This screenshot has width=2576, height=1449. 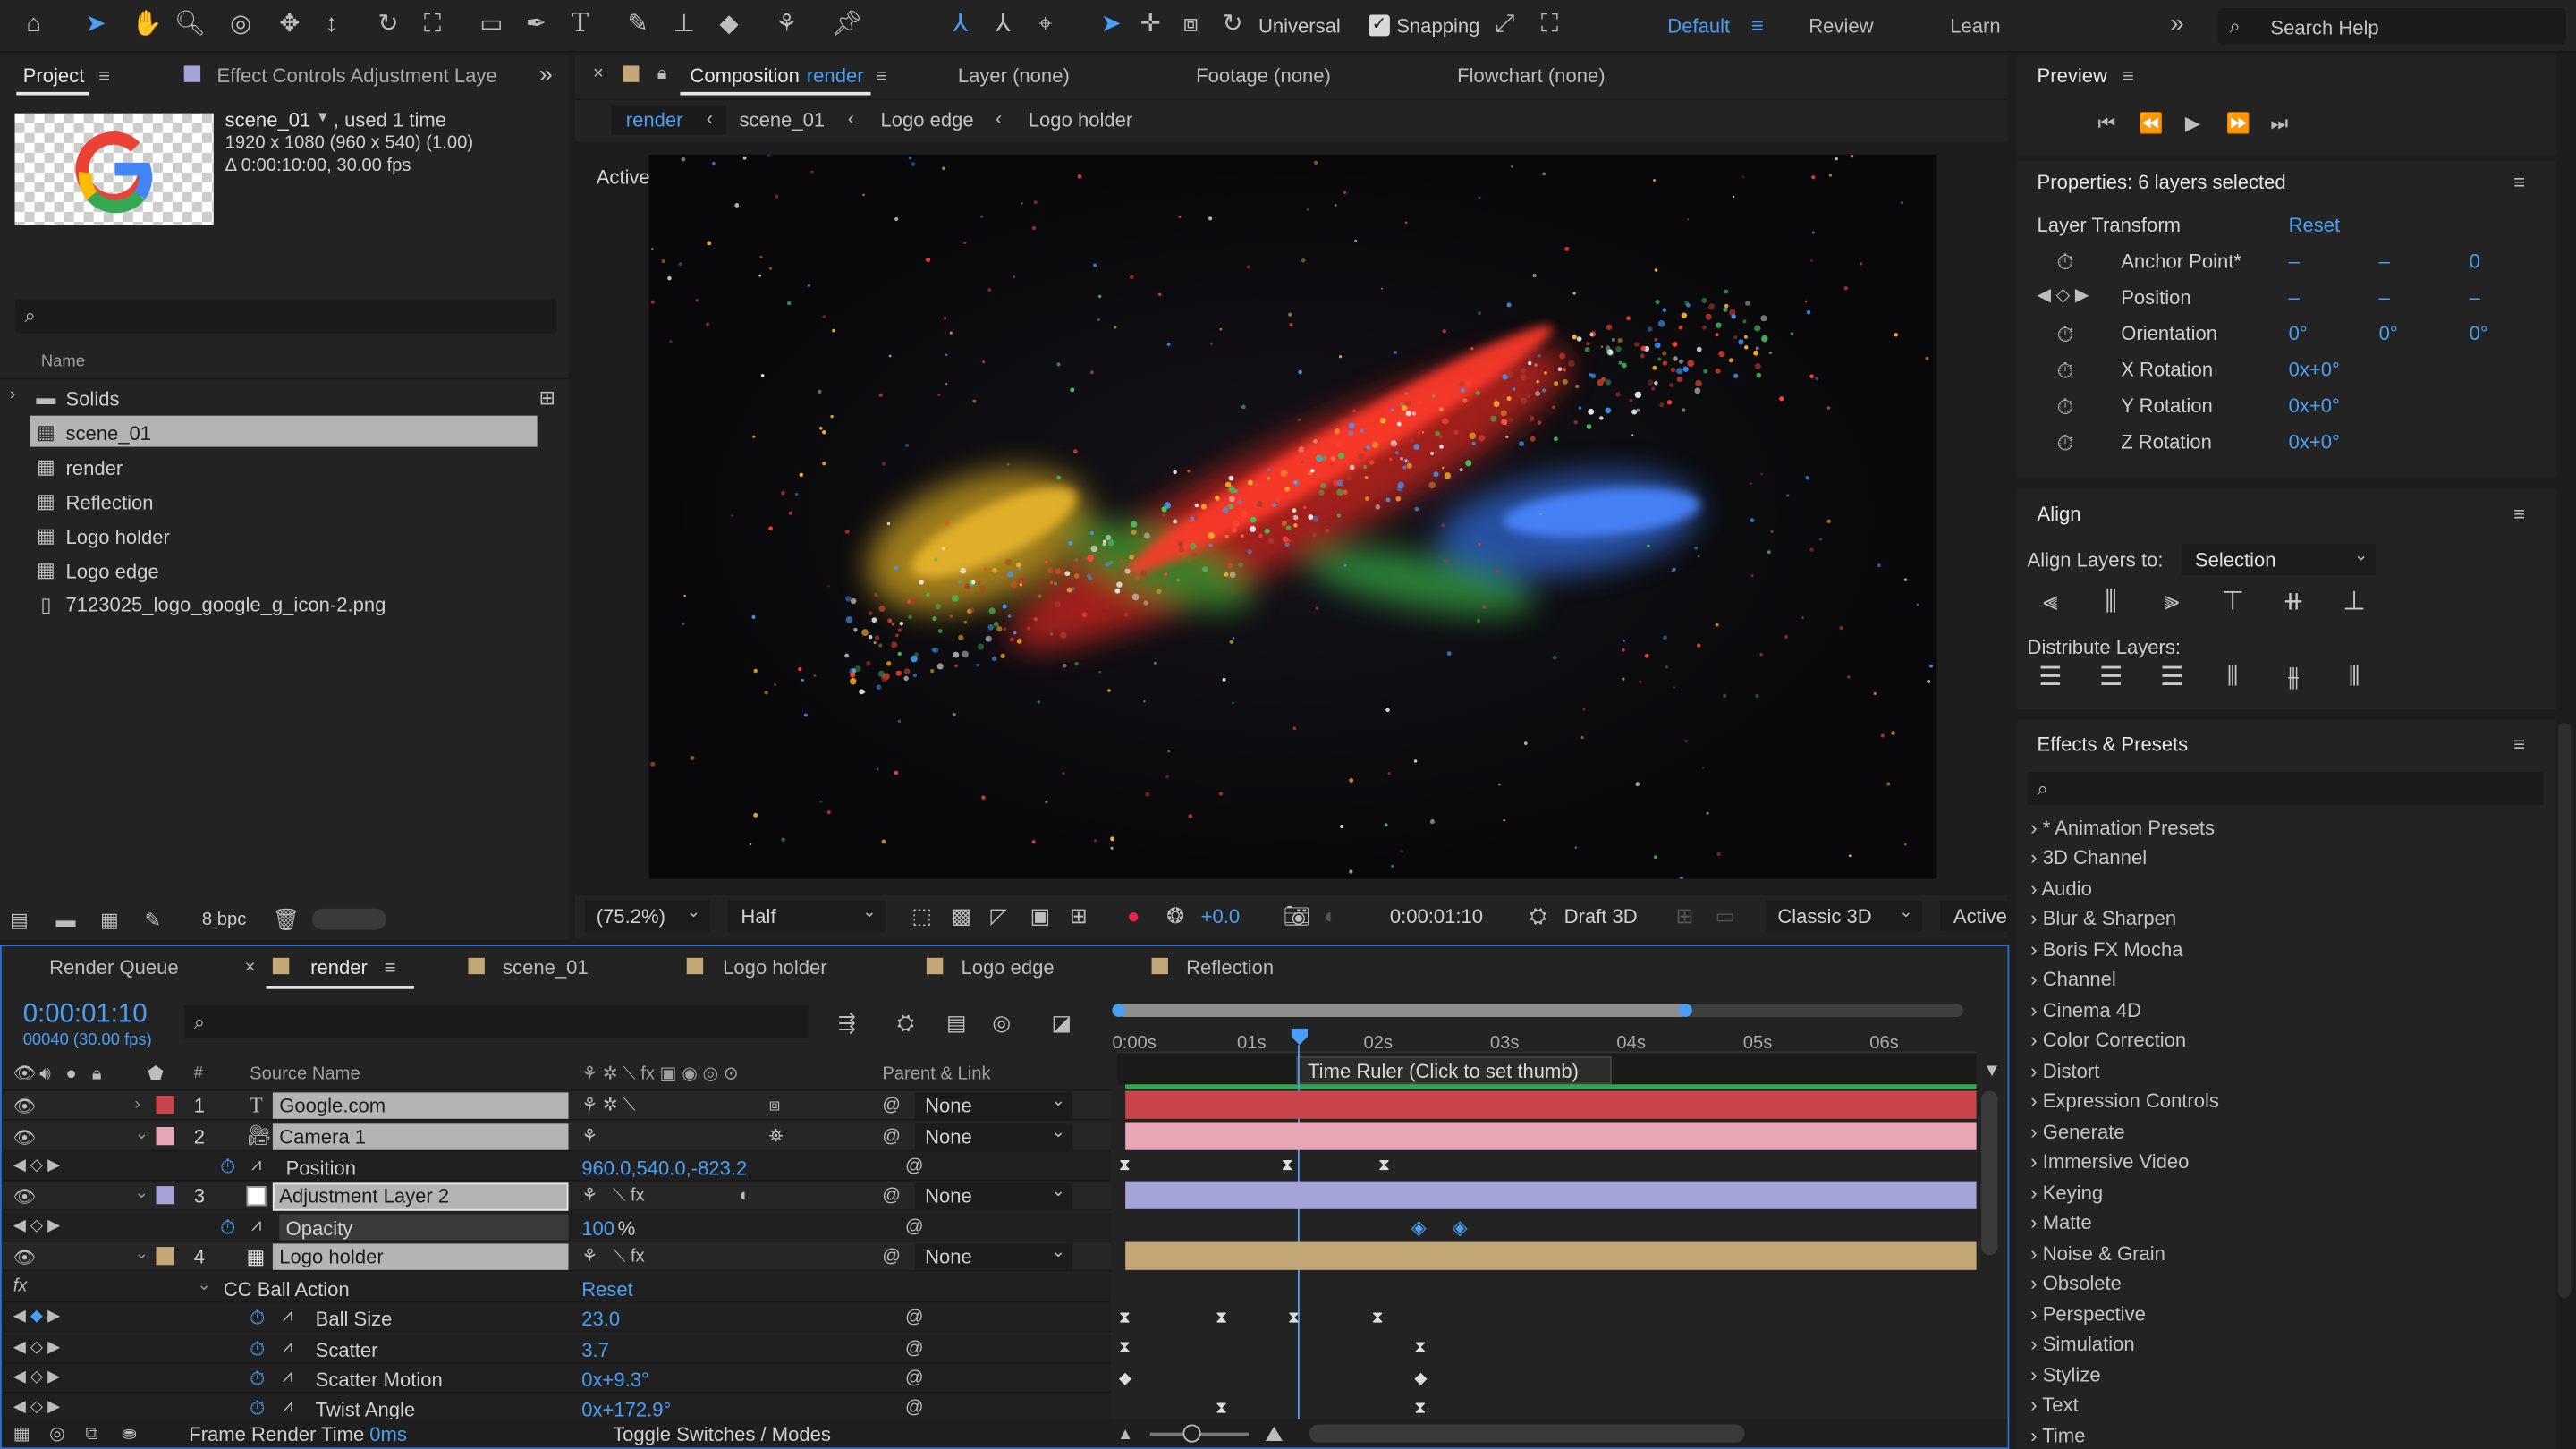 I want to click on new-folder-icon: ▬, so click(x=65, y=921).